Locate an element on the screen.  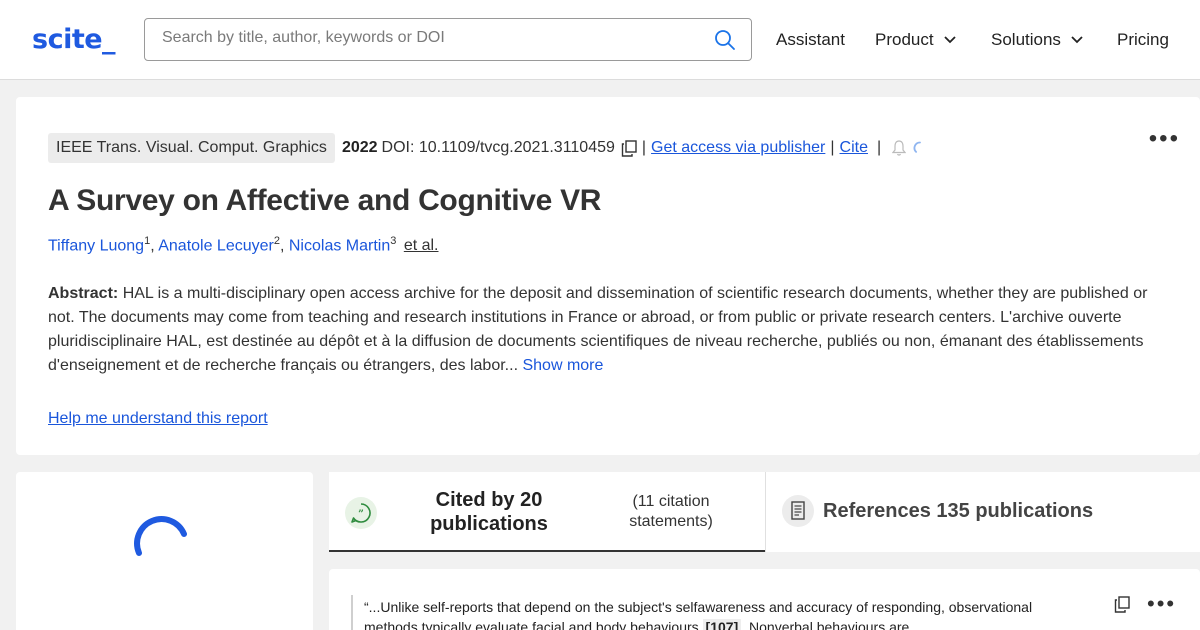
paper-title: A Survey on Affective and Cognitive VR is located at coordinates (325, 200).